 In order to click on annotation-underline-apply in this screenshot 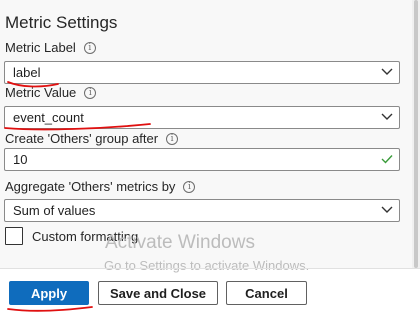, I will do `click(50, 309)`.